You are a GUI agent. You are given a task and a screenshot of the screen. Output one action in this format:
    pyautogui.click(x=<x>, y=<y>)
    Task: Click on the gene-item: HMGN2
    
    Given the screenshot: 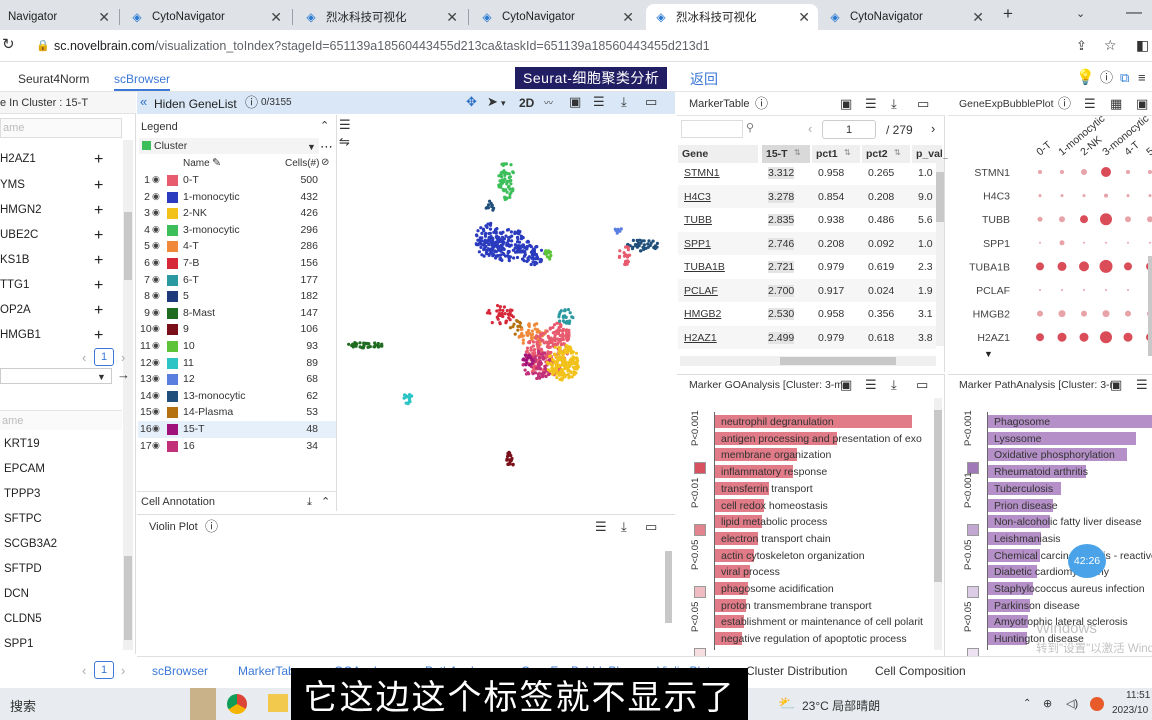 What is the action you would take?
    pyautogui.click(x=21, y=210)
    